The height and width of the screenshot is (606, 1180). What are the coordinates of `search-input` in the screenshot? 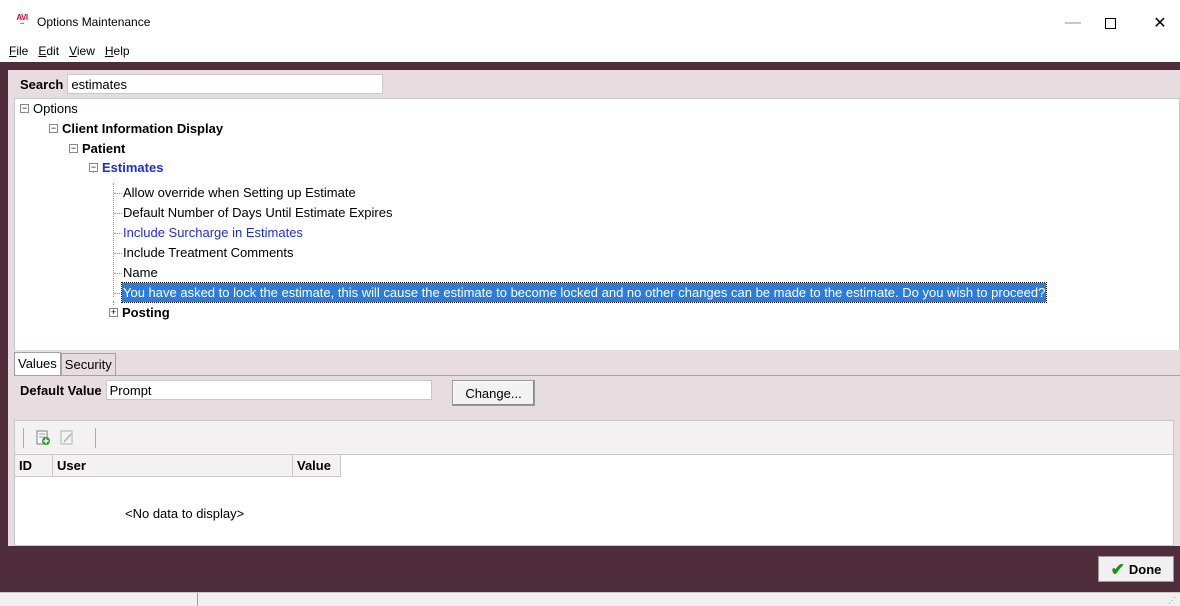 It's located at (225, 84).